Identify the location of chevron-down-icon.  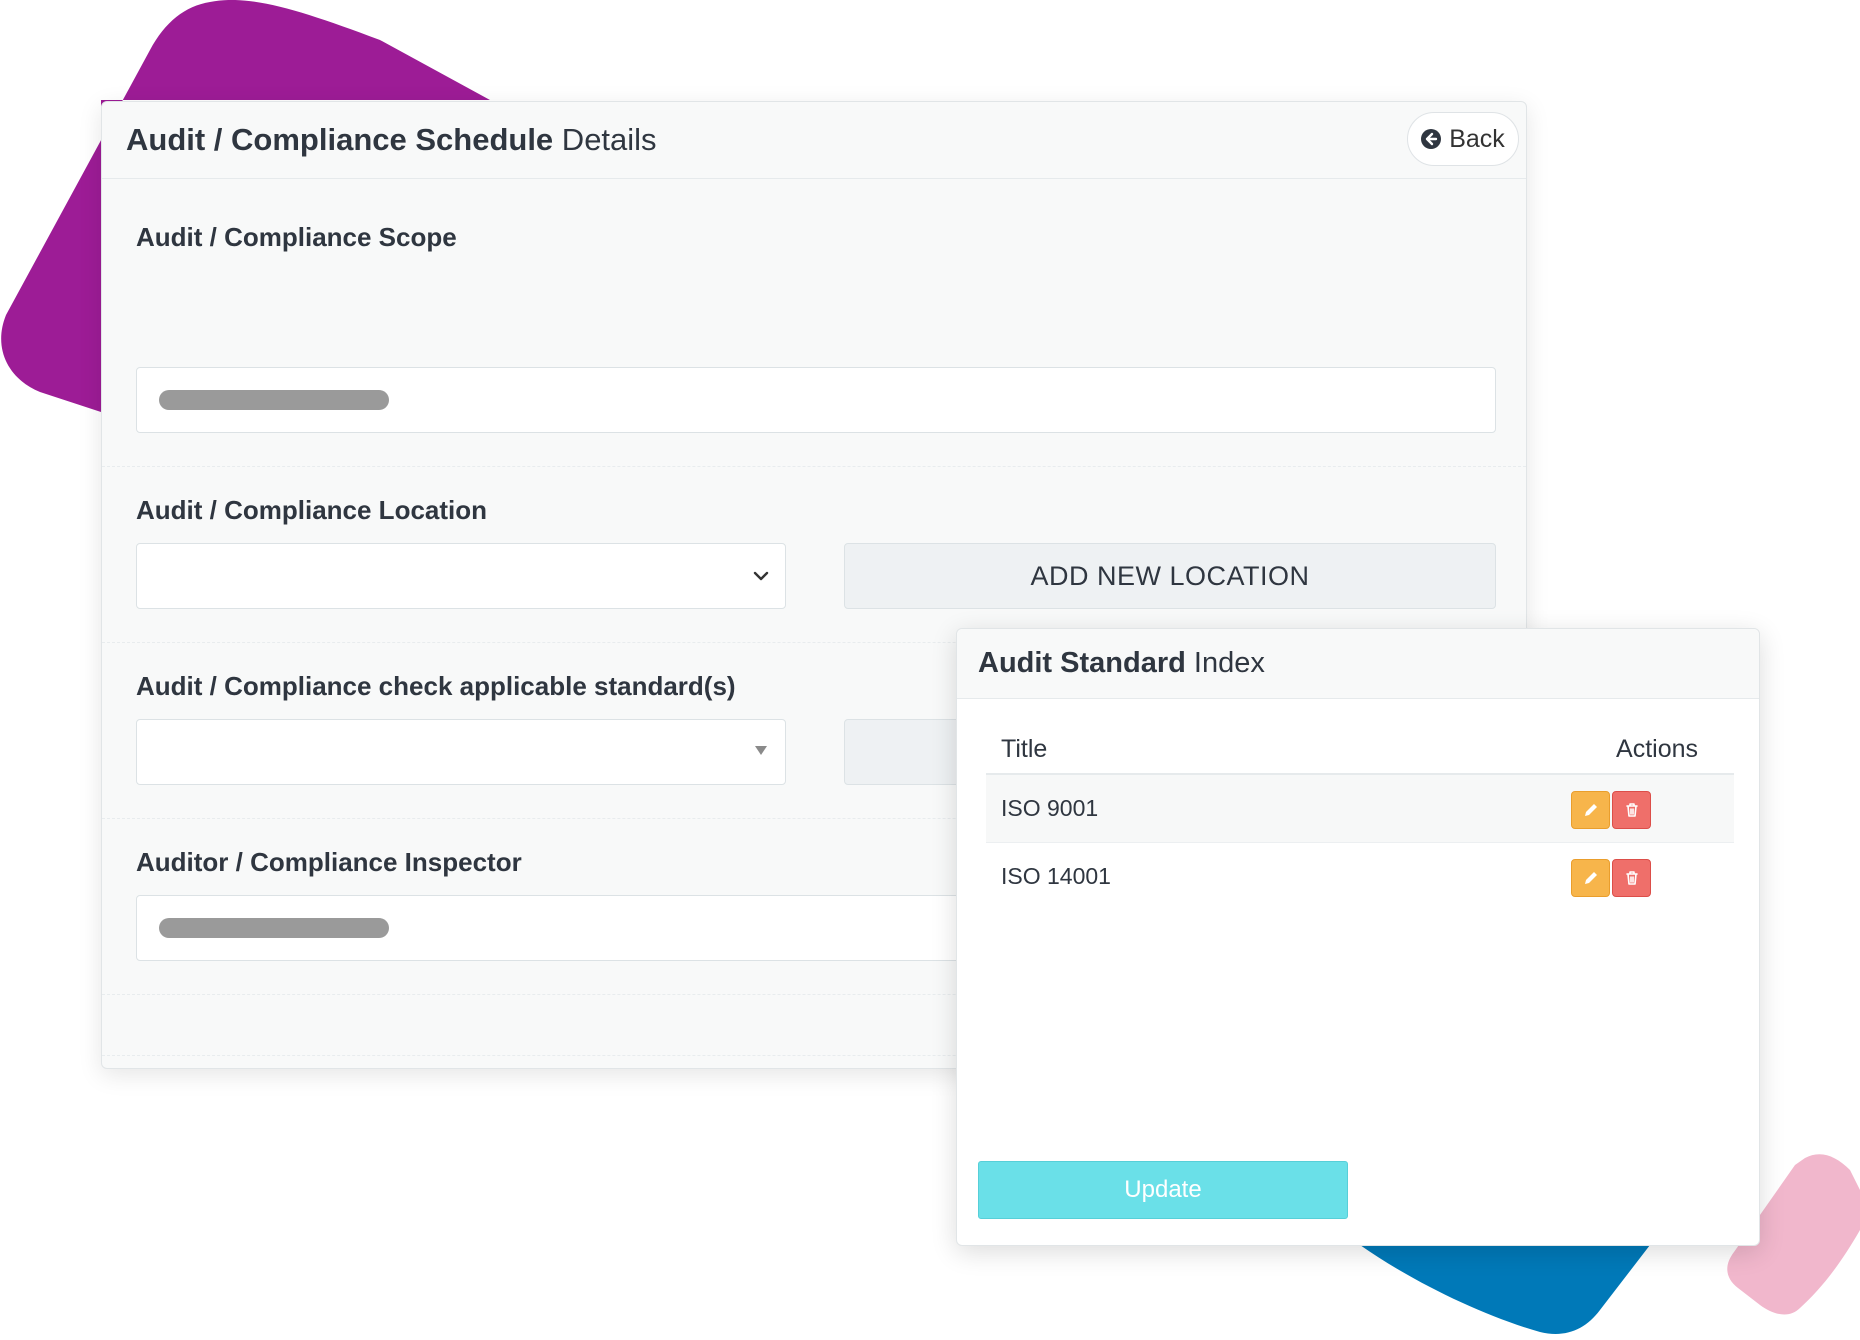
(761, 576).